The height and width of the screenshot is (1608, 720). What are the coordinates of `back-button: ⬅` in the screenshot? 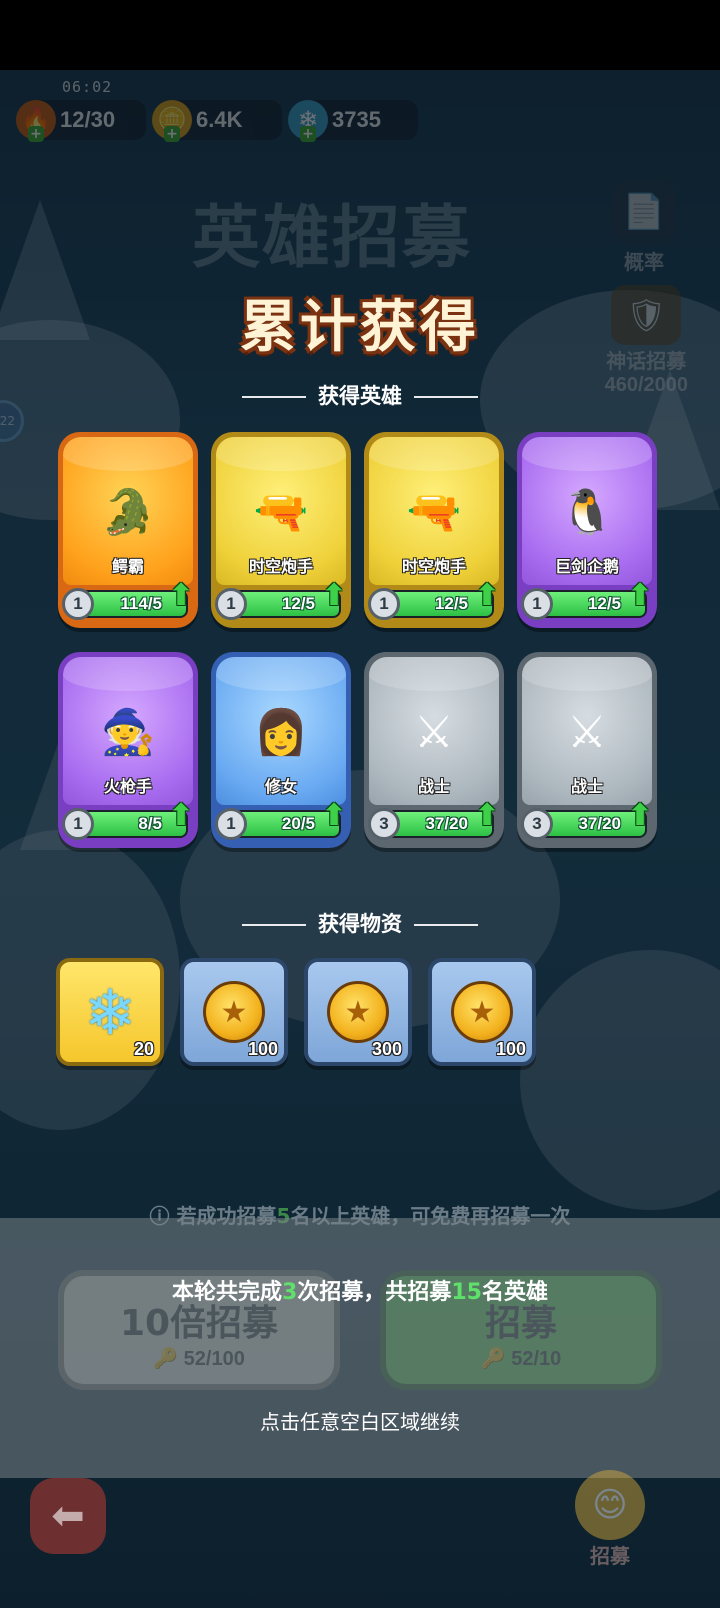 It's located at (68, 1516).